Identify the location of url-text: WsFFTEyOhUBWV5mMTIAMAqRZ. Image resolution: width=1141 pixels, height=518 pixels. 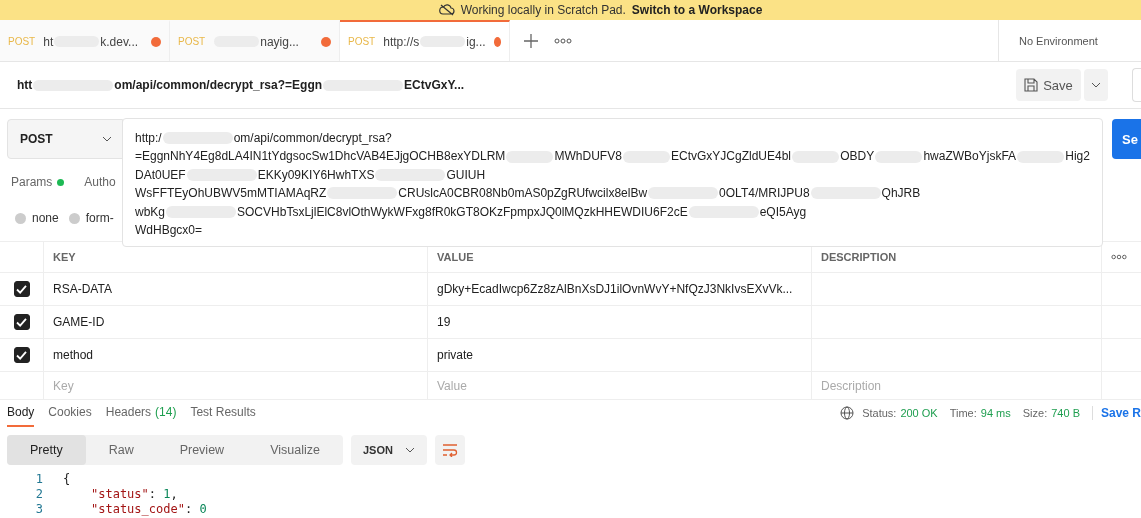
(231, 194).